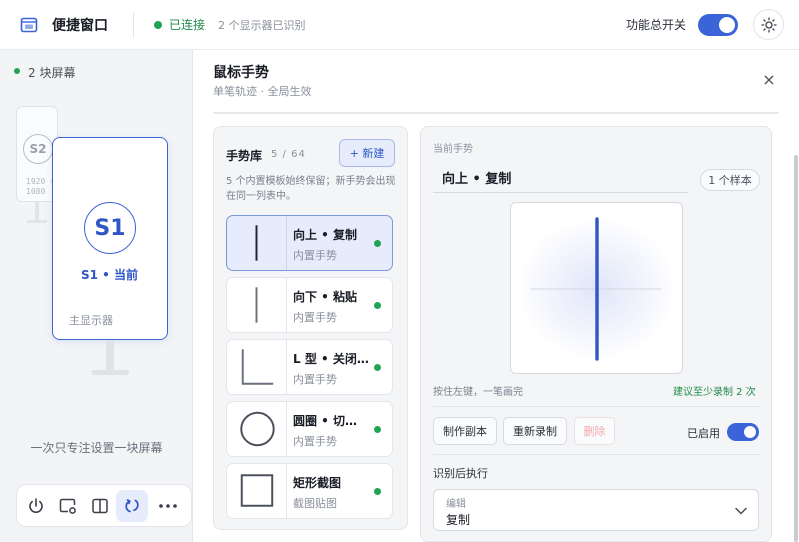 The width and height of the screenshot is (799, 542). I want to click on gesture-icon, so click(132, 506).